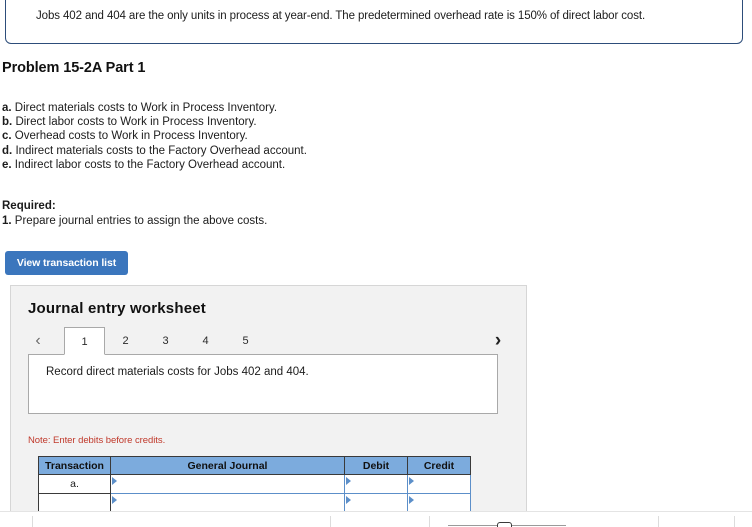 The width and height of the screenshot is (752, 527). Describe the element at coordinates (439, 465) in the screenshot. I see `column-header-credit: Credit` at that location.